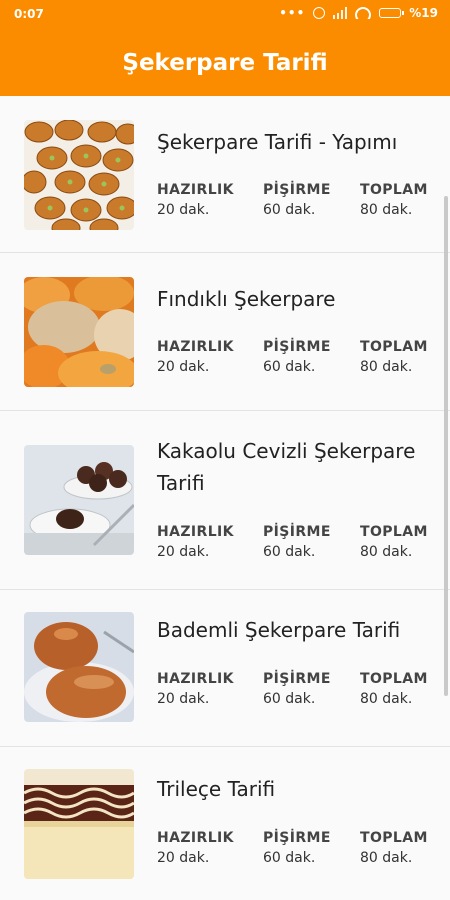  I want to click on status-icons: ••• %19, so click(358, 13).